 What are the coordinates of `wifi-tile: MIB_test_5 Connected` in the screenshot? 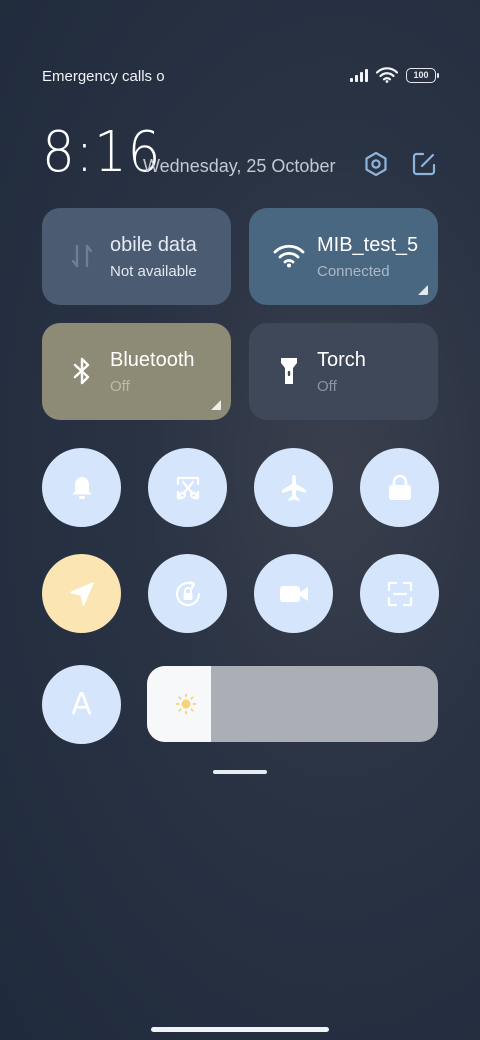 It's located at (343, 256).